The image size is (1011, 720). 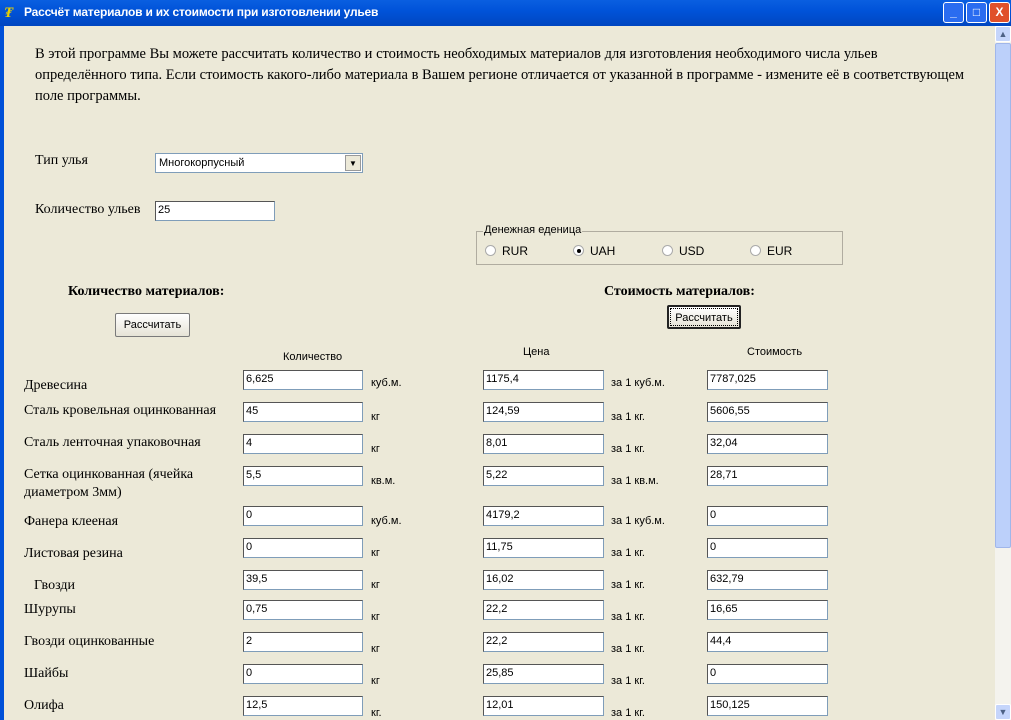 What do you see at coordinates (303, 706) in the screenshot?
I see `quantity-input: 12,5` at bounding box center [303, 706].